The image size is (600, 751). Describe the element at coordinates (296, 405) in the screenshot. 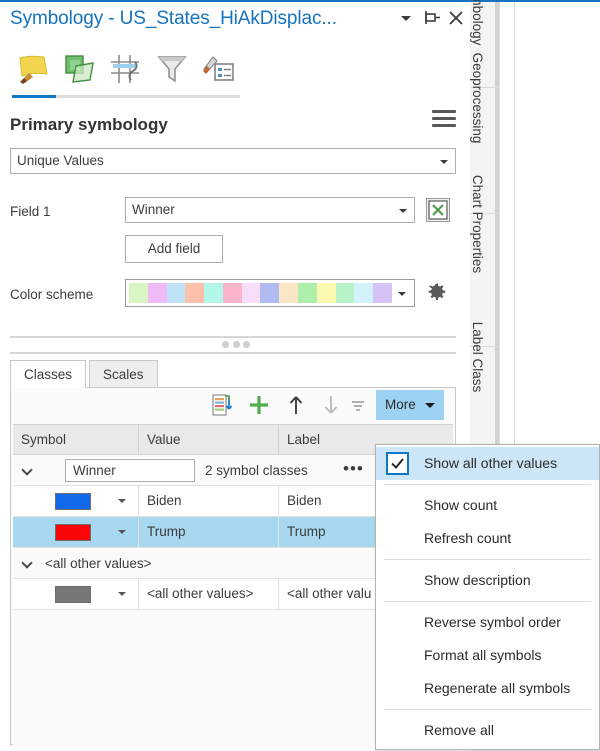

I see `move-up-button` at that location.